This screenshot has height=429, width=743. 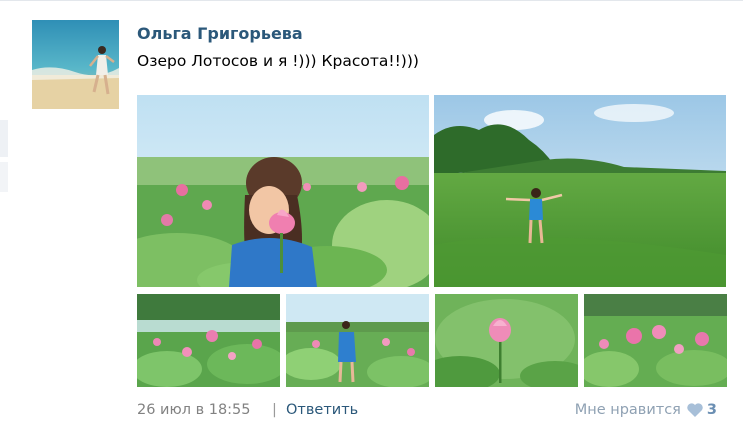 I want to click on side-strip, so click(x=4, y=138).